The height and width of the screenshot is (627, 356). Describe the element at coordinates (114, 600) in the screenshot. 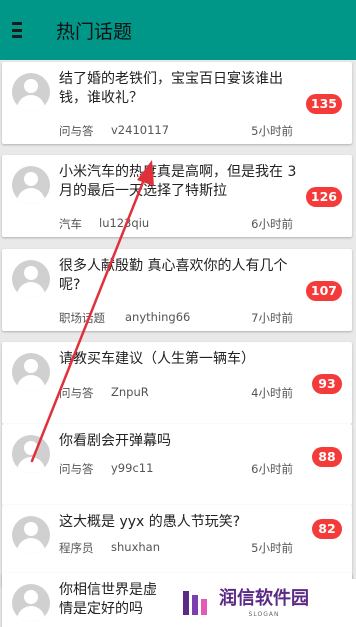

I see `post-title: 你相信世界是虚情是定好的吗` at that location.